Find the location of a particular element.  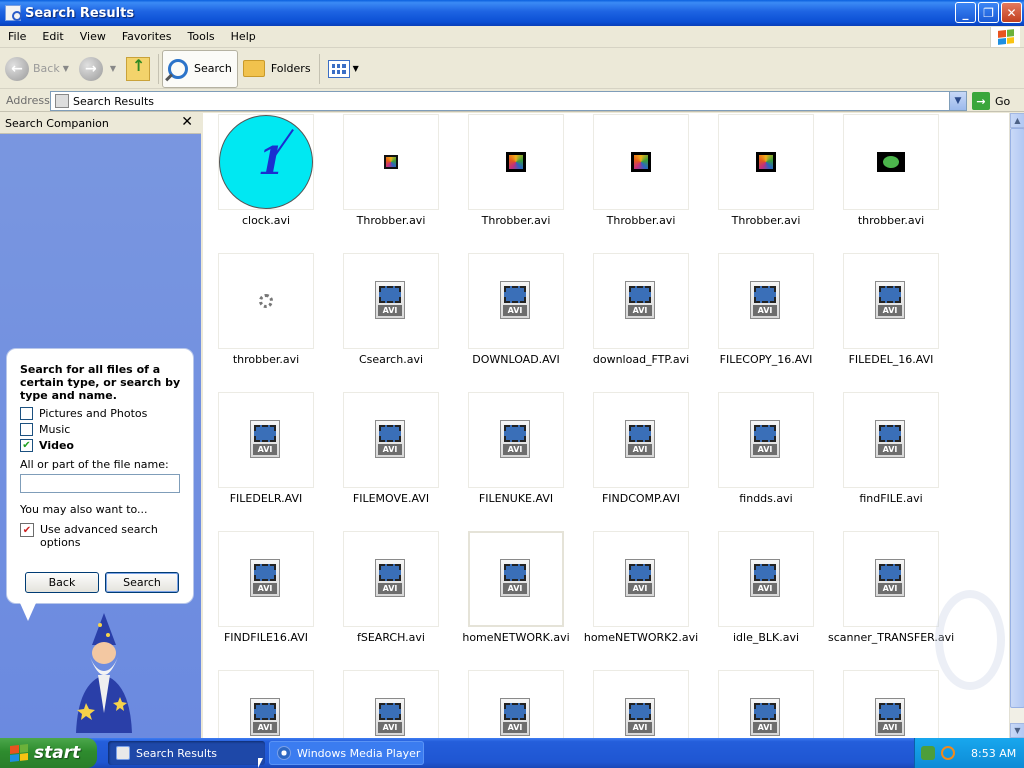

file-item: AVI scanner_TRANSFER.avi is located at coordinates (891, 599).